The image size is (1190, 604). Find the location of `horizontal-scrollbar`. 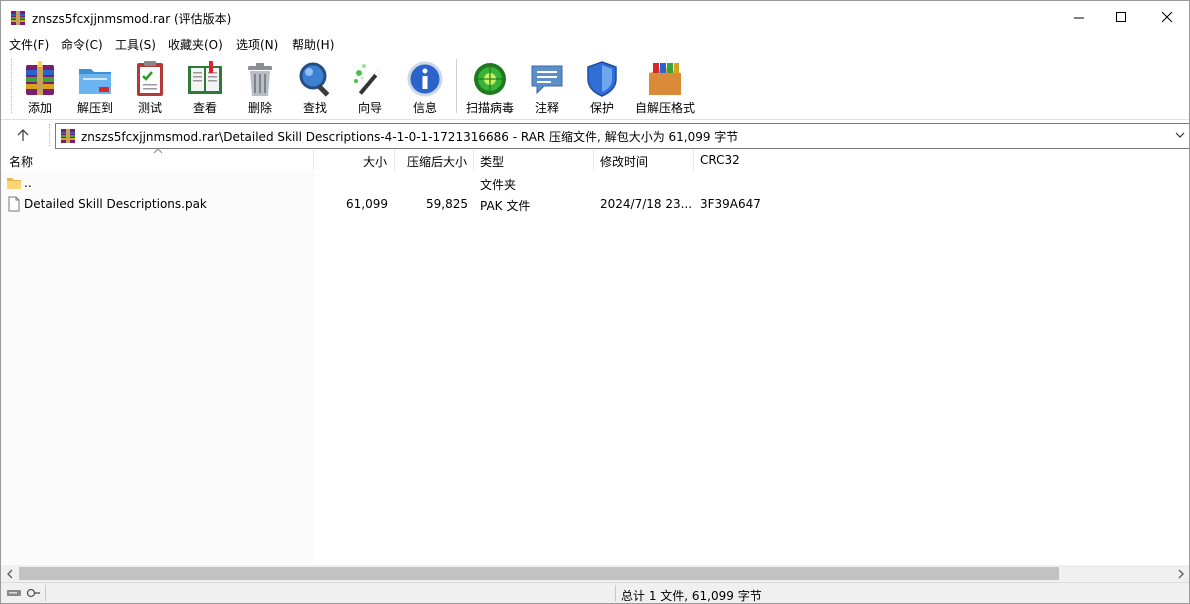

horizontal-scrollbar is located at coordinates (595, 573).